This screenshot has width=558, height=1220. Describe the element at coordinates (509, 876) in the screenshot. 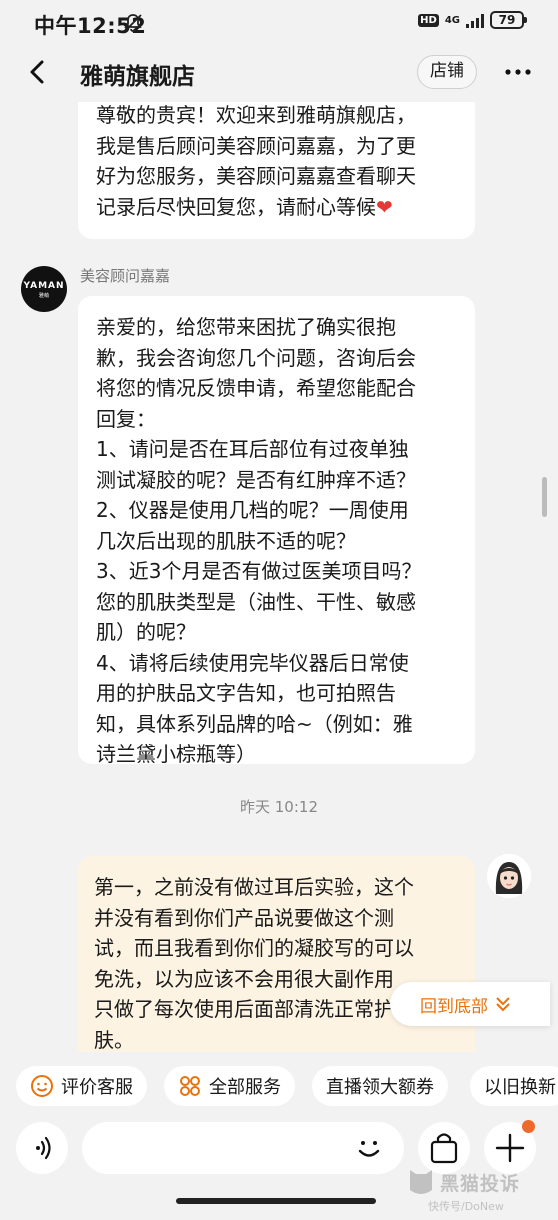

I see `user-avatar` at that location.